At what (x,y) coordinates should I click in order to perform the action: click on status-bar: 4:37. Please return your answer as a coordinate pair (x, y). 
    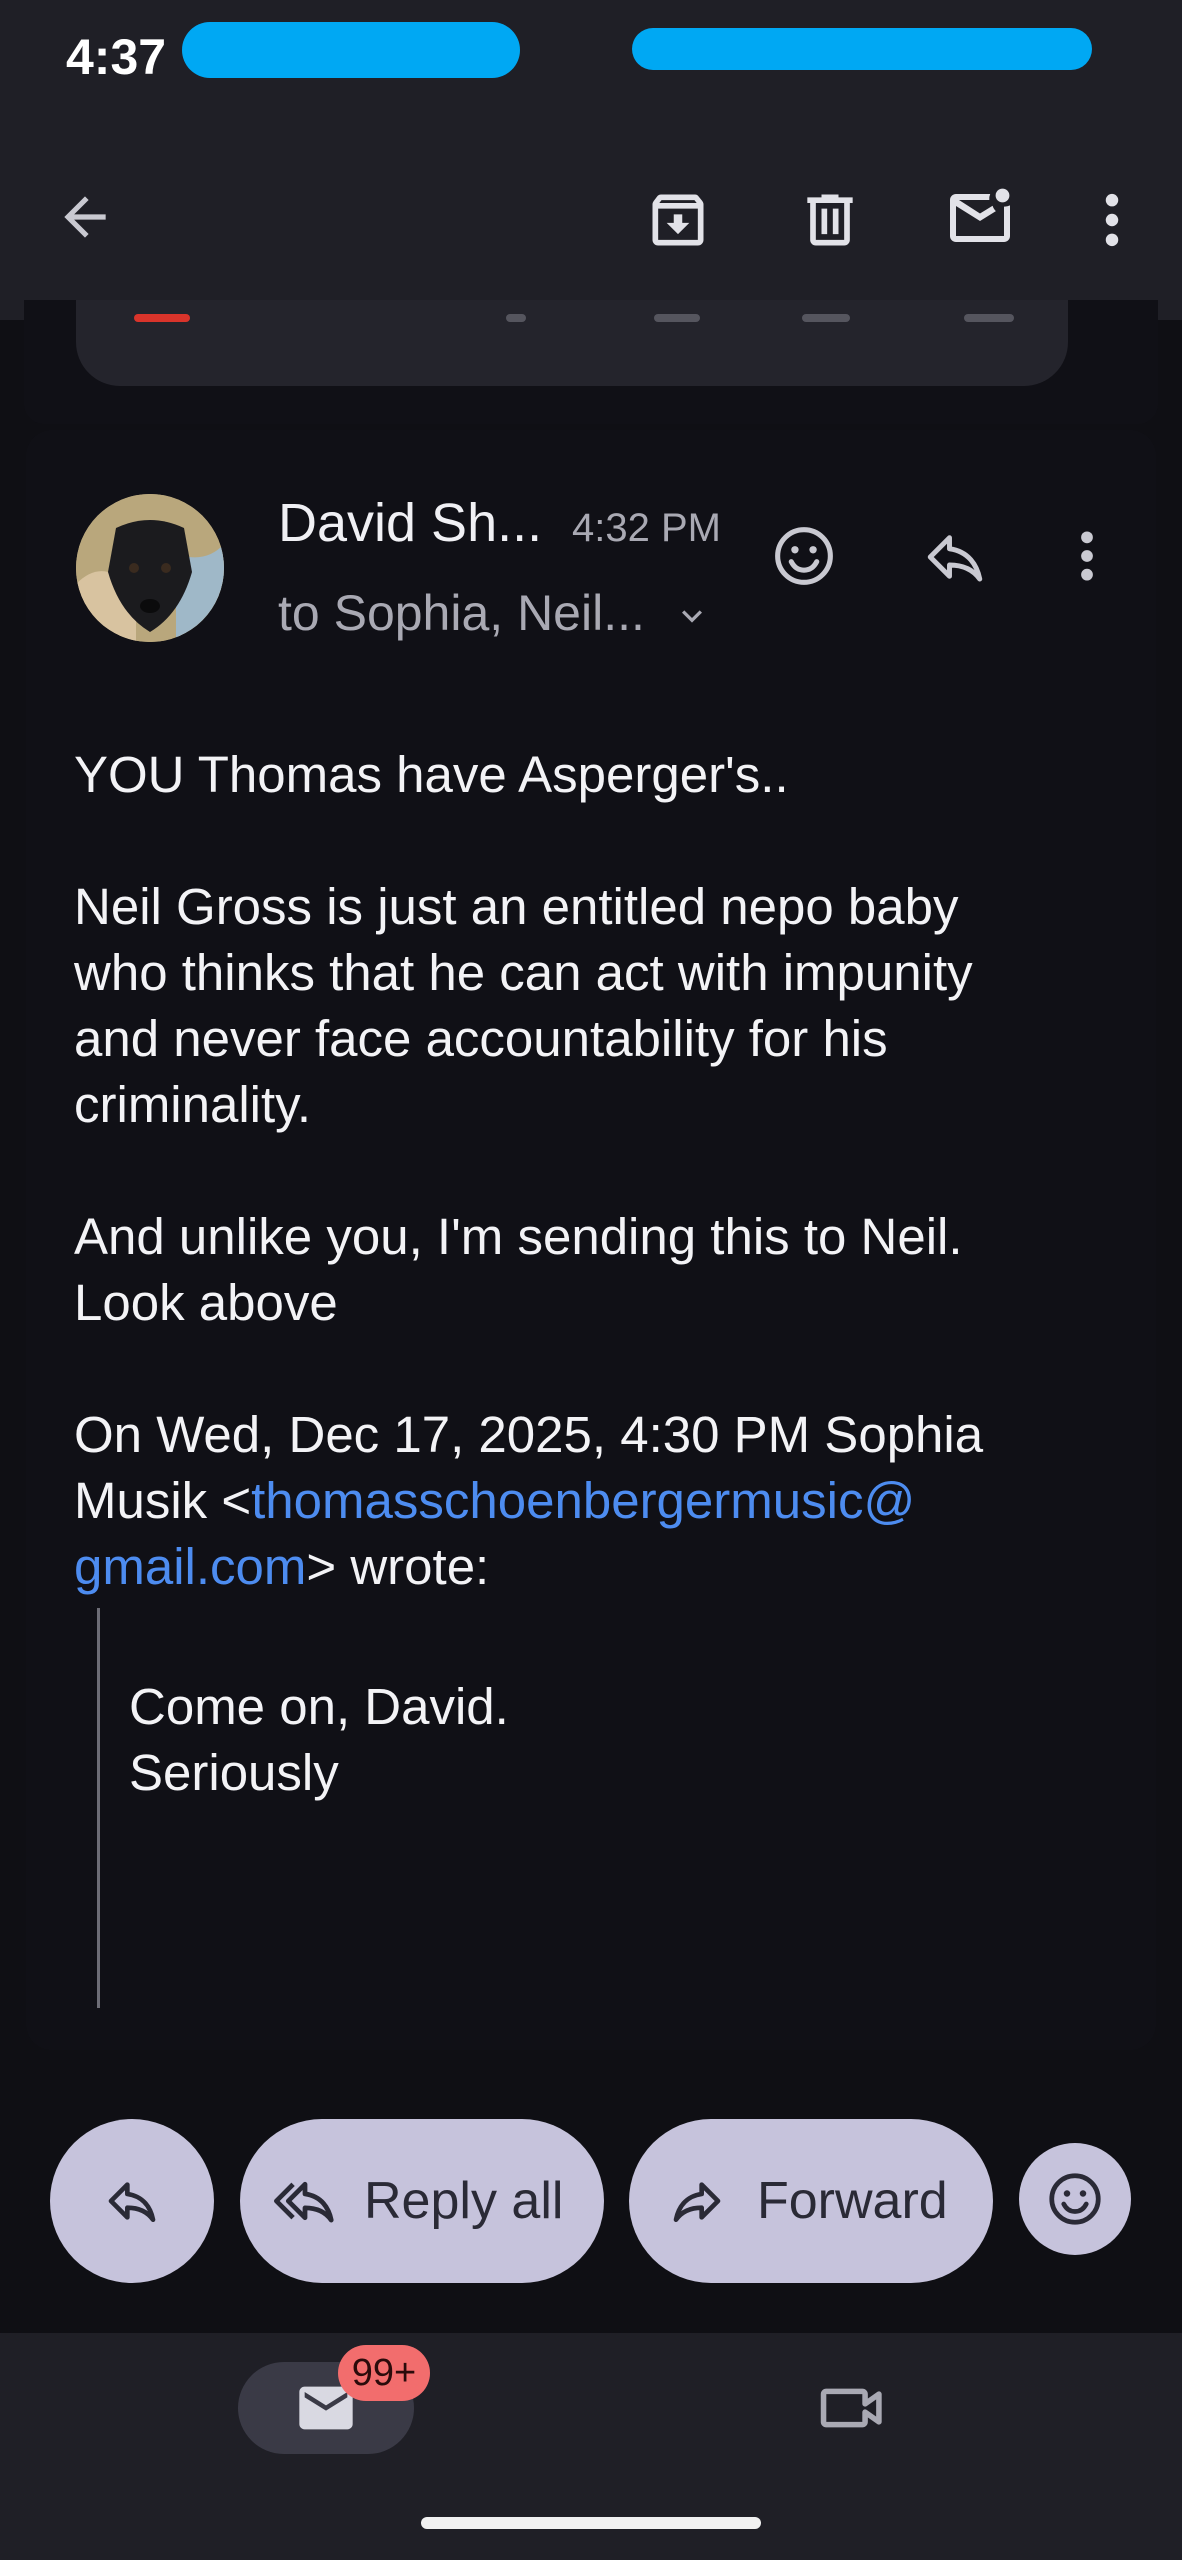
    Looking at the image, I should click on (591, 60).